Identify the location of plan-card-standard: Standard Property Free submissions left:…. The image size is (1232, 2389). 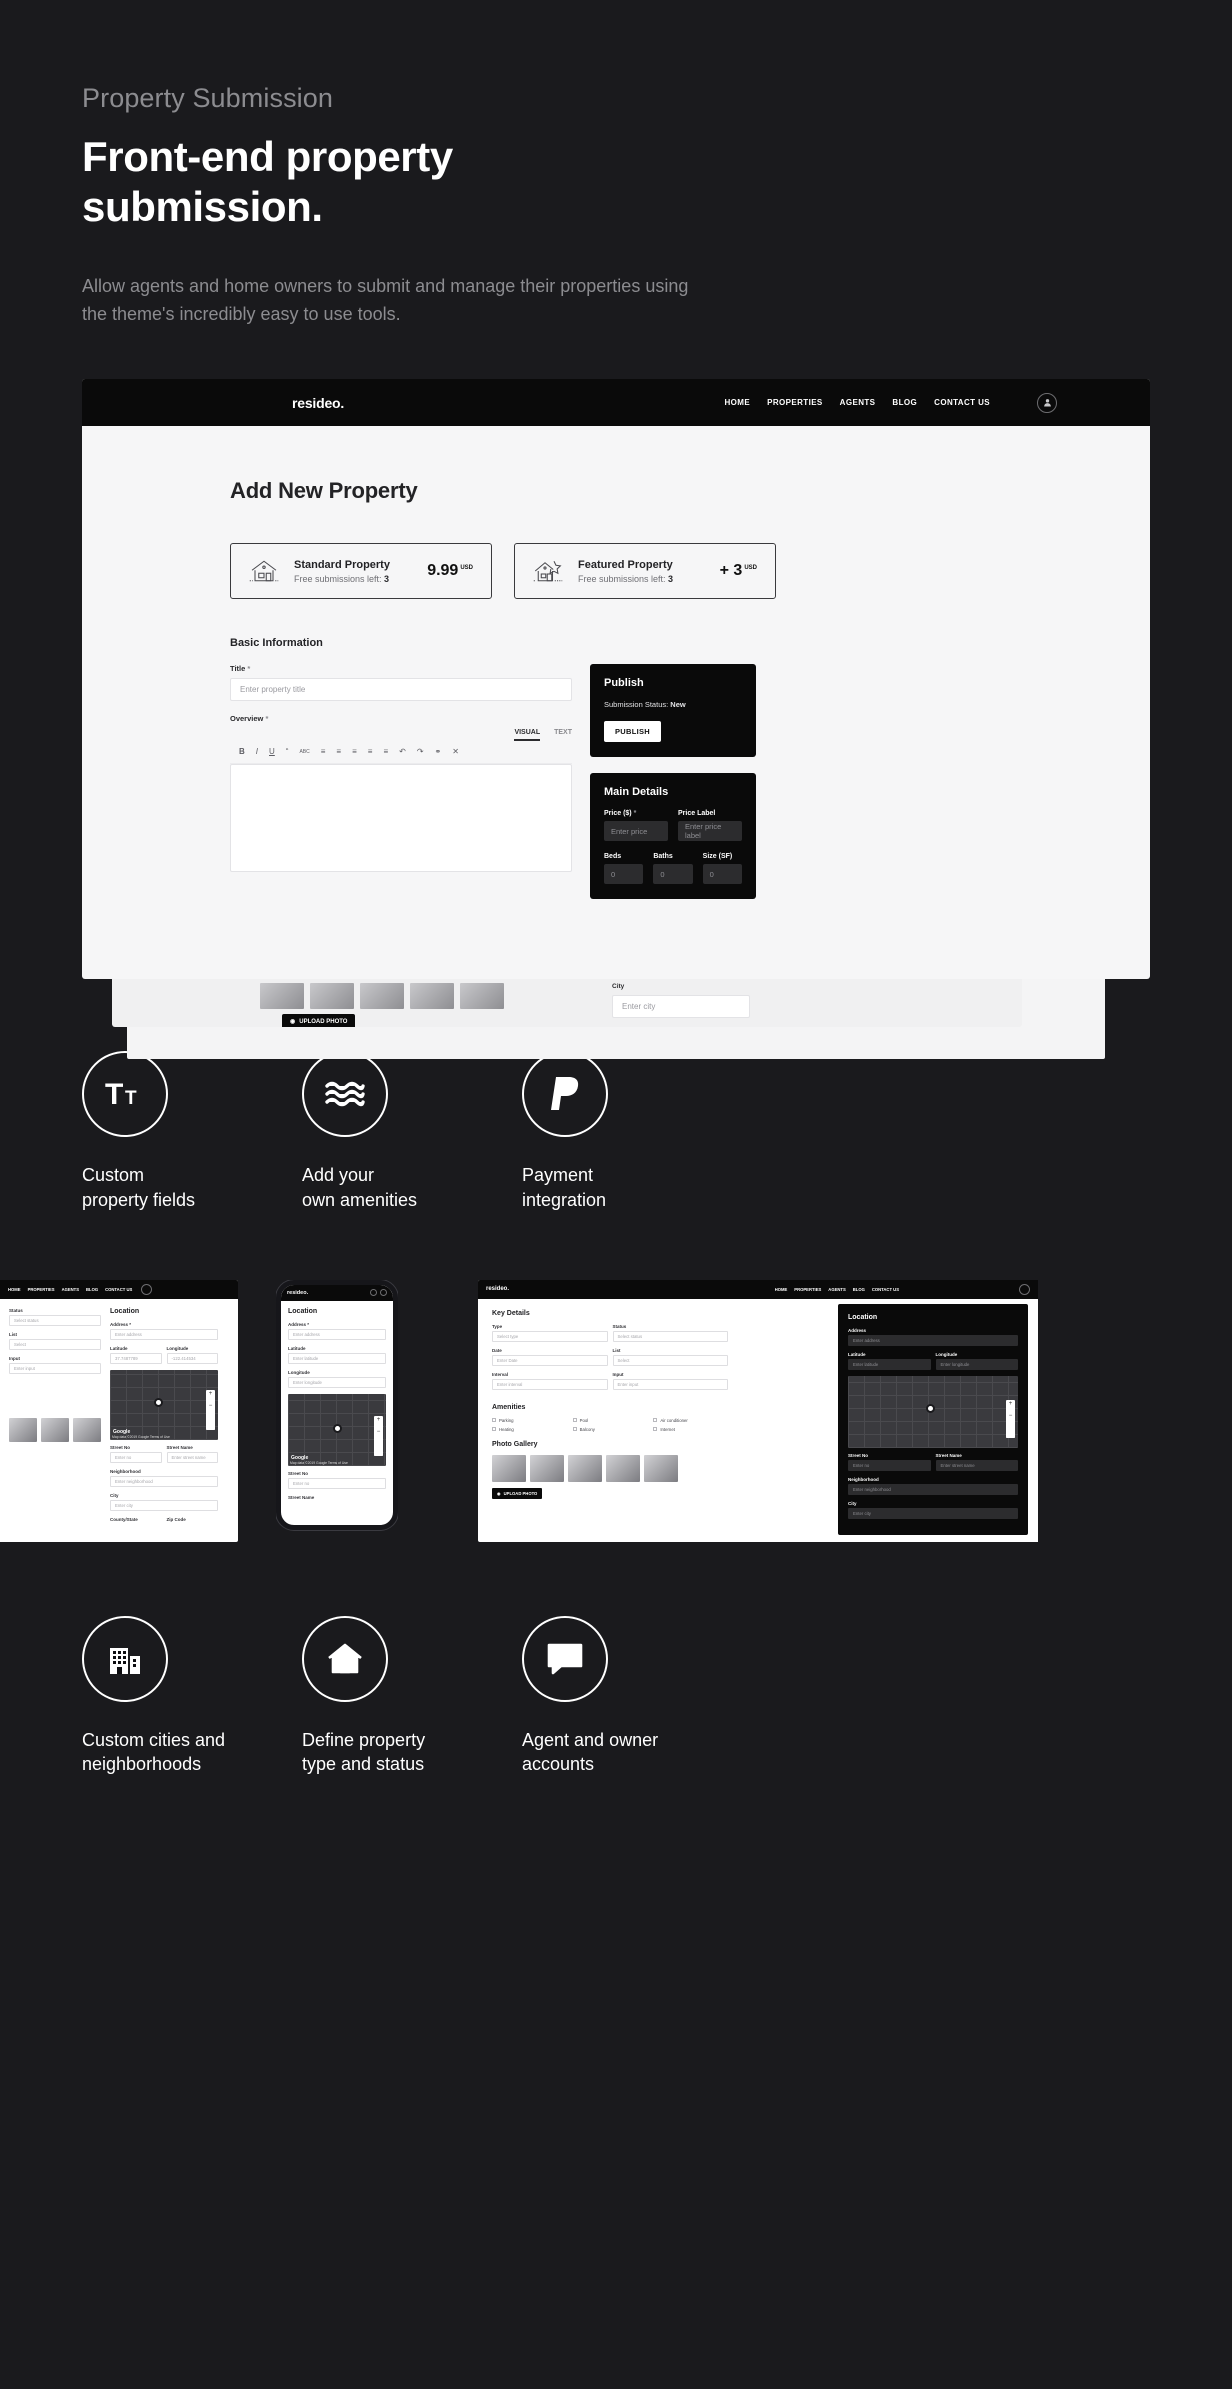
(361, 571).